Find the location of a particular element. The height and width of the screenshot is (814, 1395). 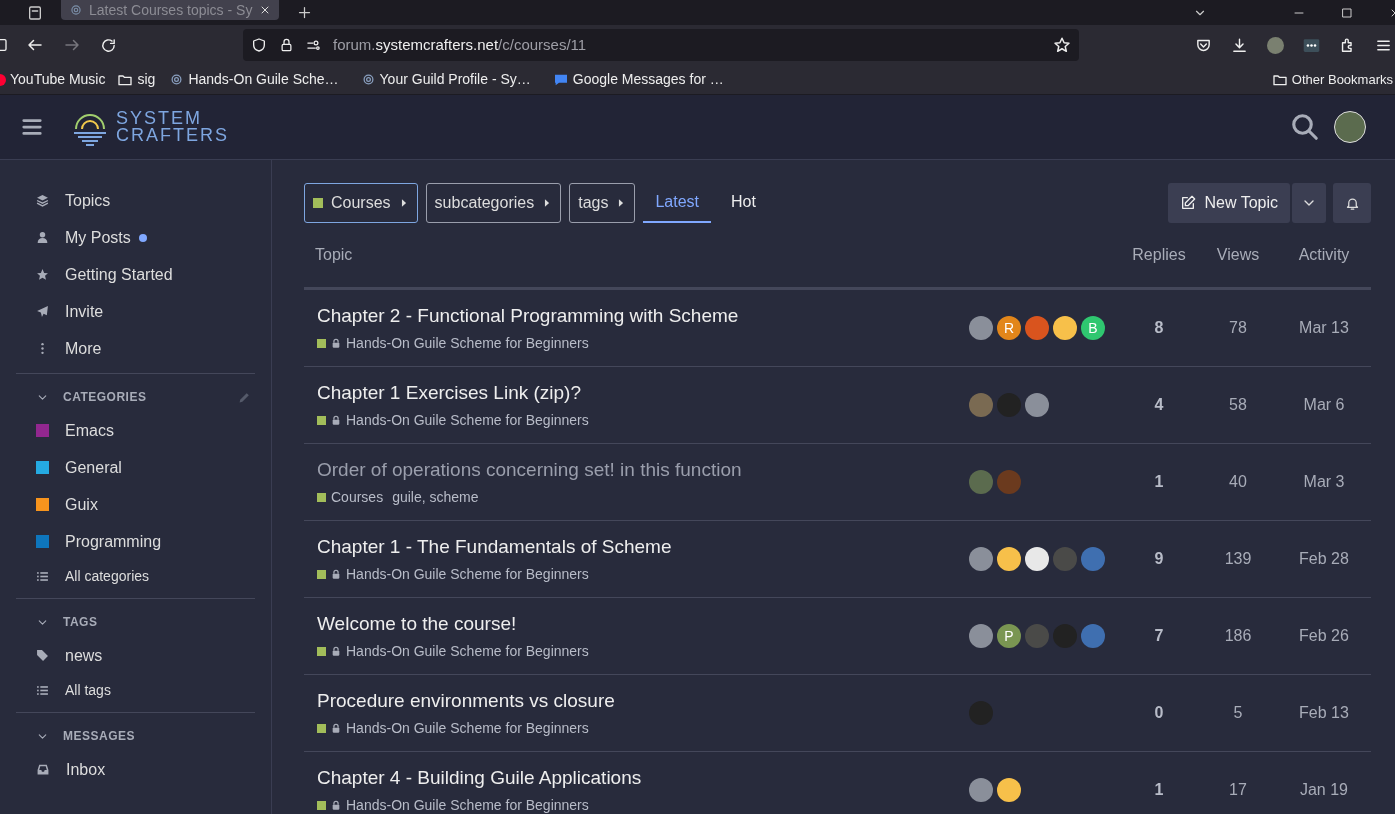

views-count: 186 is located at coordinates (1238, 636).